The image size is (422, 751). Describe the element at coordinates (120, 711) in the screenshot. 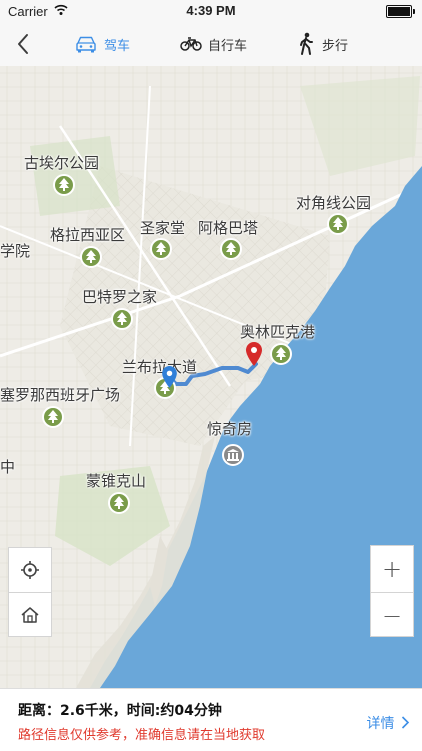

I see `route-distance-time: 距离：2.6千米，时间:约04分钟` at that location.